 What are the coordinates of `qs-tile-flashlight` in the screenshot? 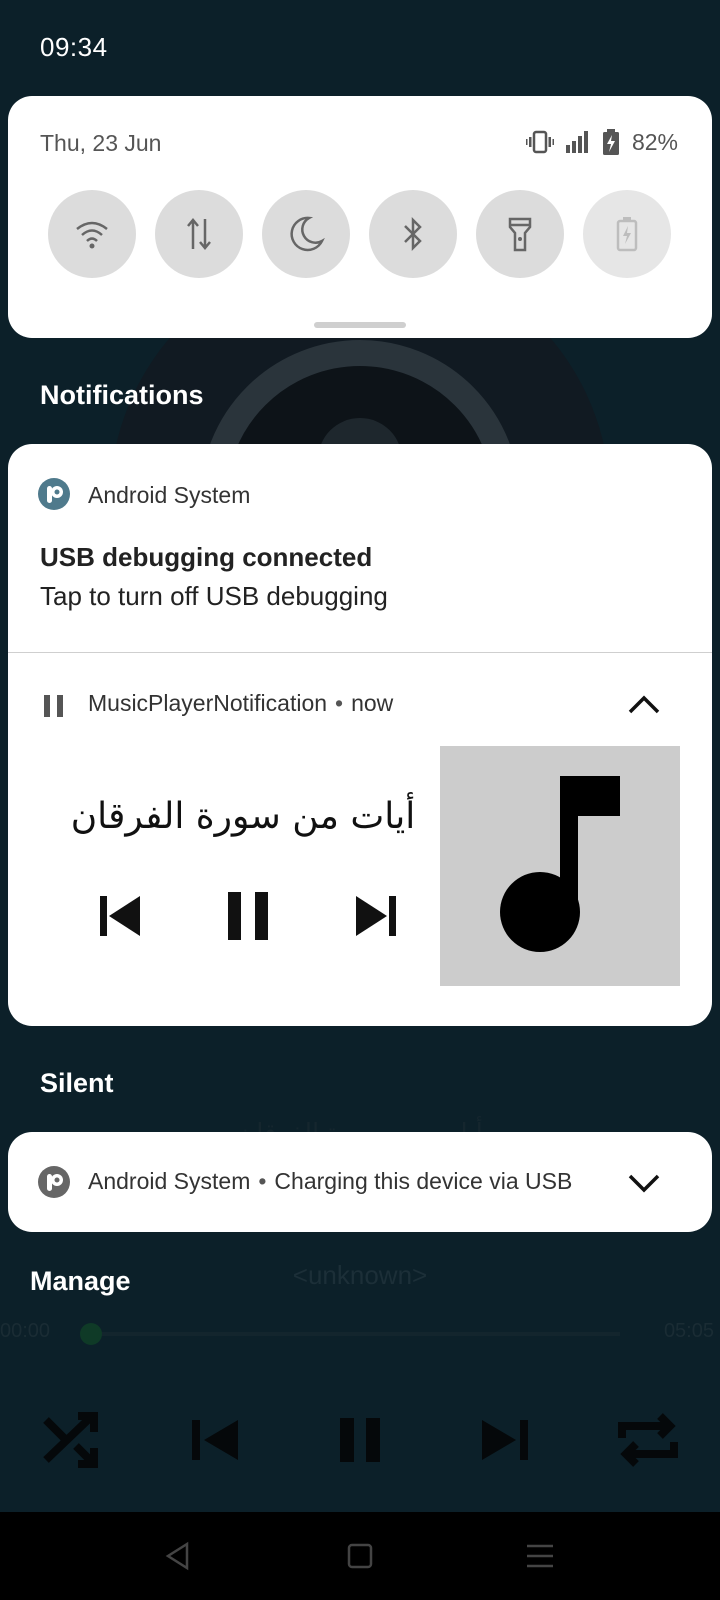 It's located at (520, 234).